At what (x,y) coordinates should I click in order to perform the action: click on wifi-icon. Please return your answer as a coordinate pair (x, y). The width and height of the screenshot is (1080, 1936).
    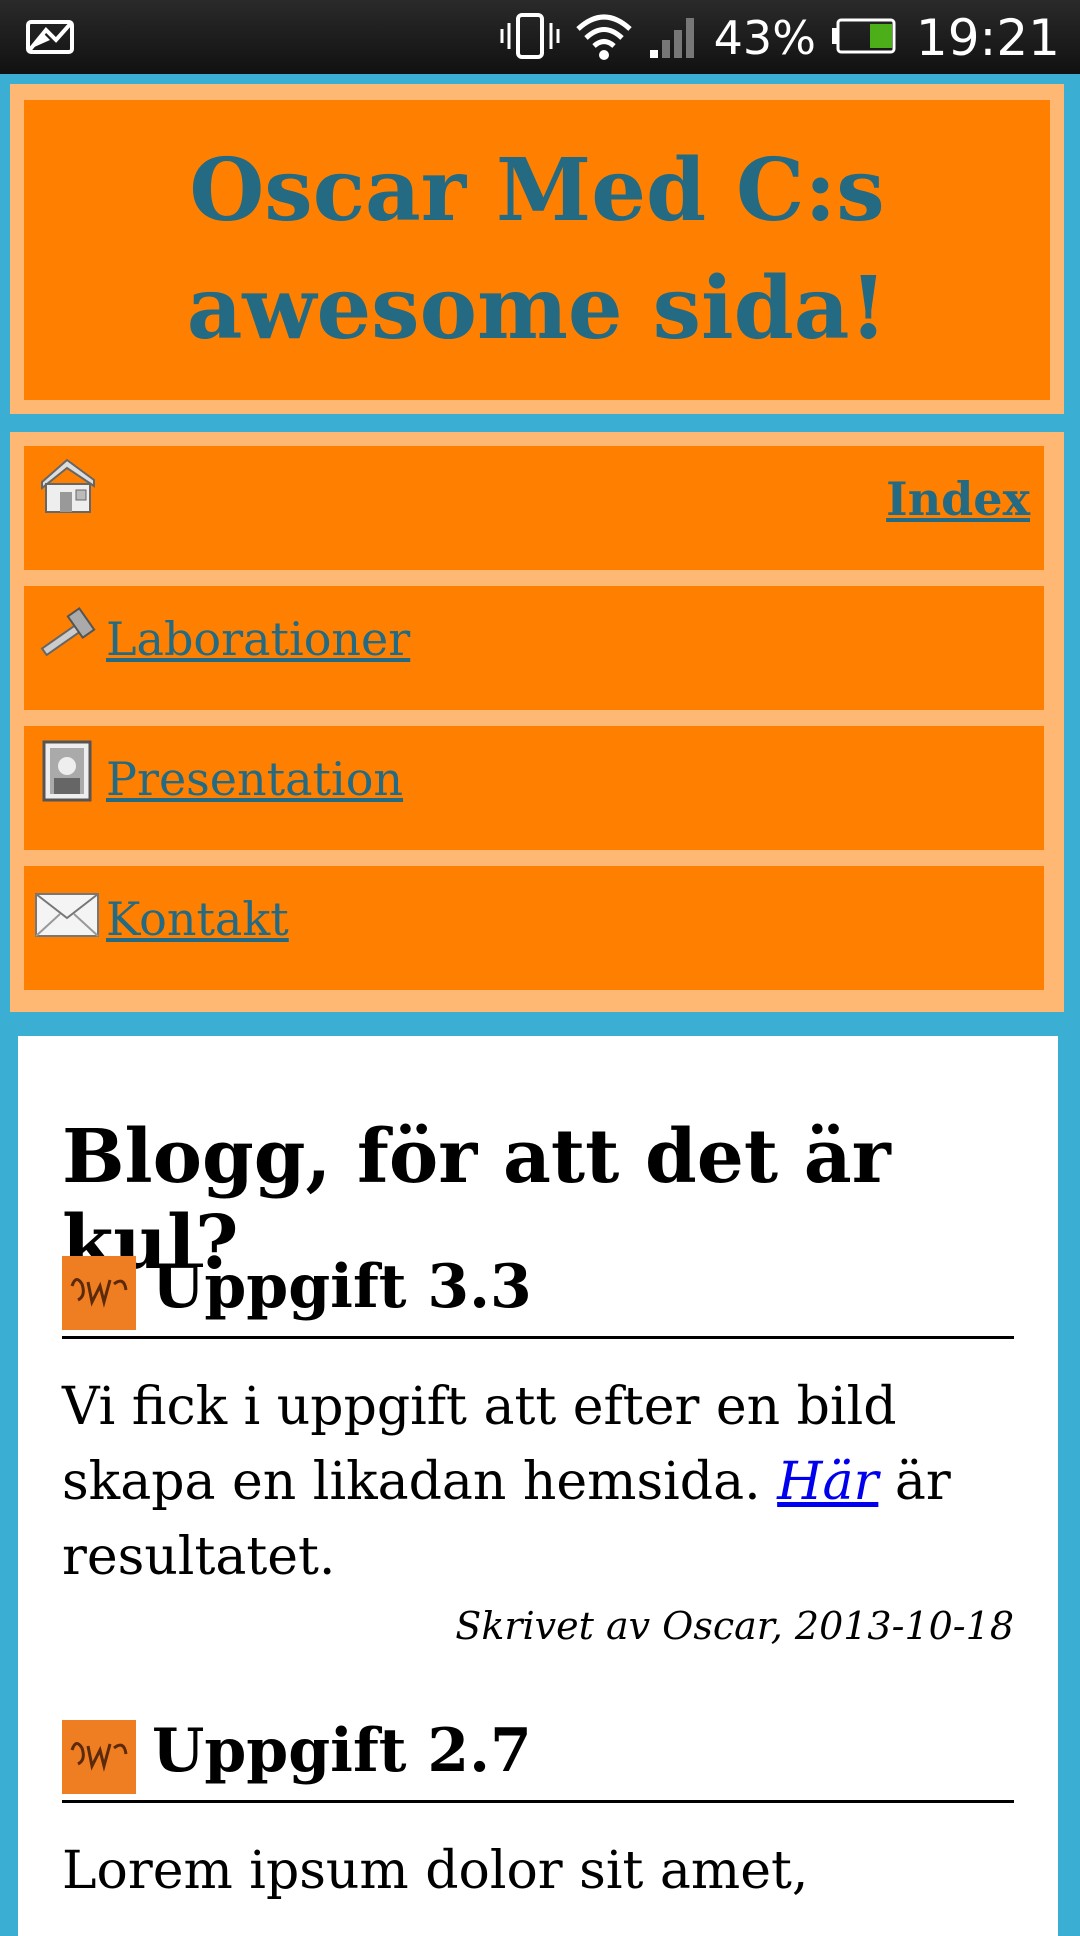
    Looking at the image, I should click on (604, 38).